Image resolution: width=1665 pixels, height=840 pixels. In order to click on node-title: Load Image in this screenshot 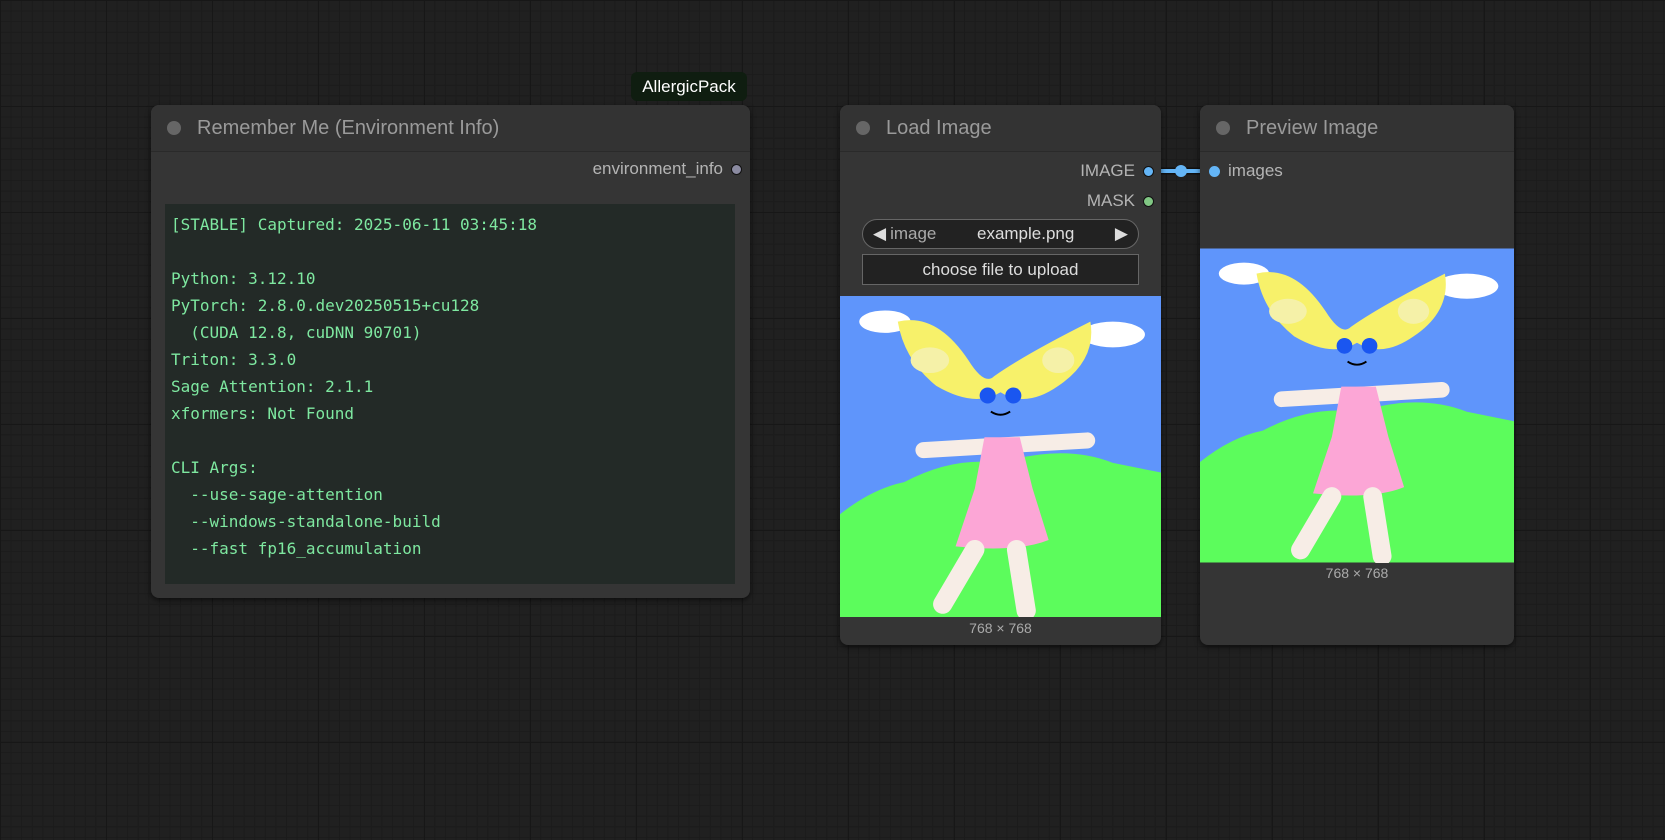, I will do `click(939, 127)`.